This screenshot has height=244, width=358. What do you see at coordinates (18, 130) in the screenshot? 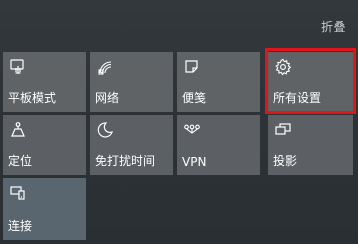
I see `location-icon` at bounding box center [18, 130].